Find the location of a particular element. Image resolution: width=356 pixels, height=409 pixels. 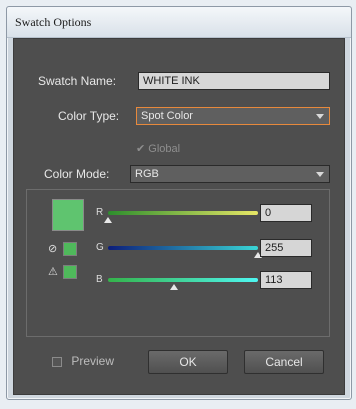

color-preview-swatch is located at coordinates (68, 215).